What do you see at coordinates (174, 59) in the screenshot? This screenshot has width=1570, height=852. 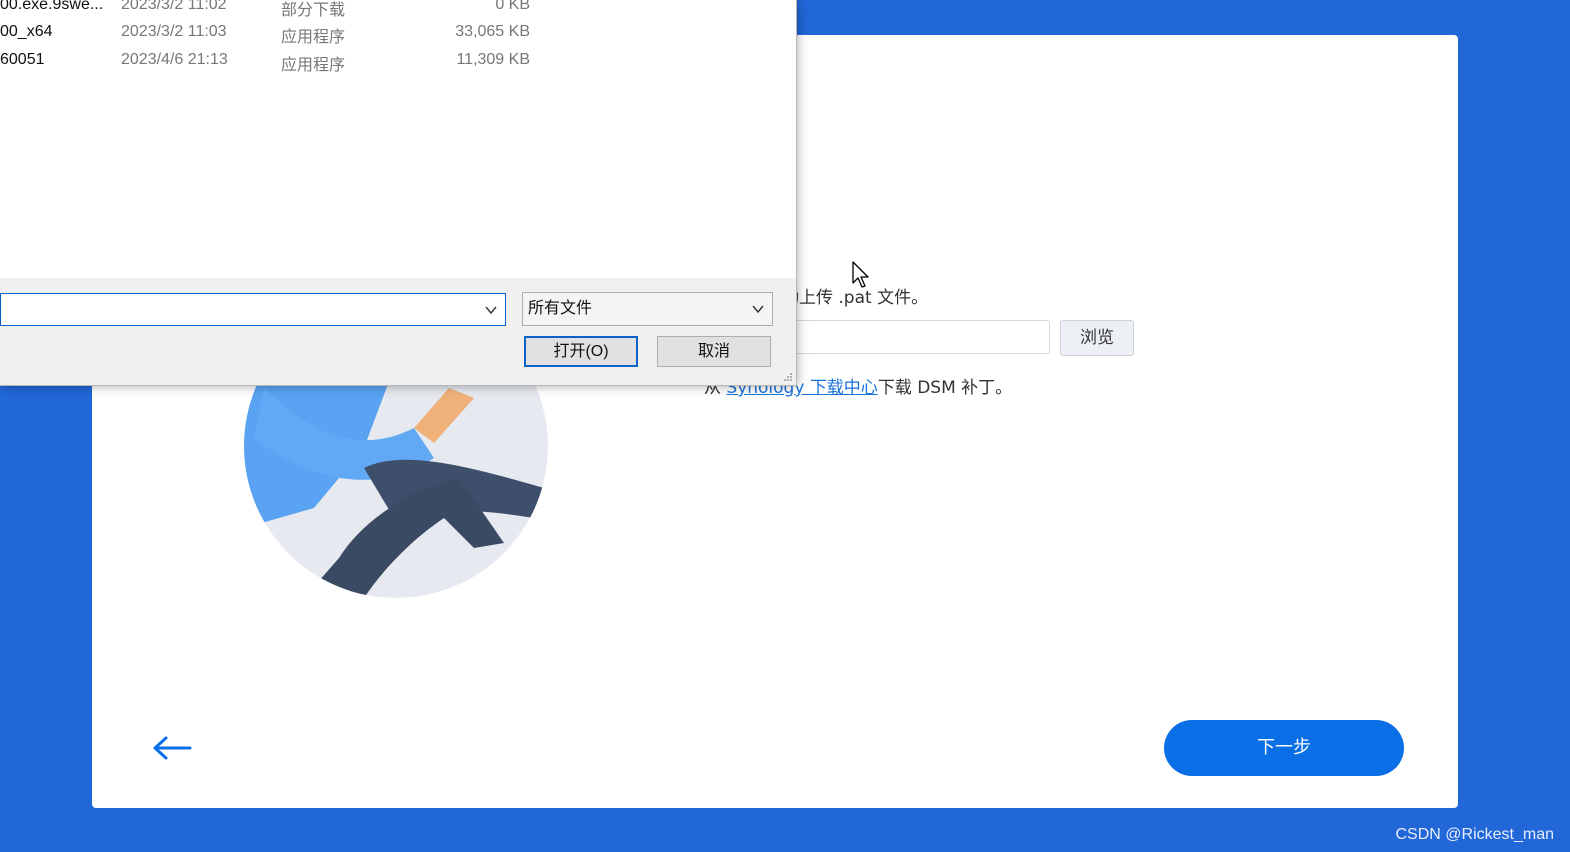 I see `file-date: 2023/4/6 21:13` at bounding box center [174, 59].